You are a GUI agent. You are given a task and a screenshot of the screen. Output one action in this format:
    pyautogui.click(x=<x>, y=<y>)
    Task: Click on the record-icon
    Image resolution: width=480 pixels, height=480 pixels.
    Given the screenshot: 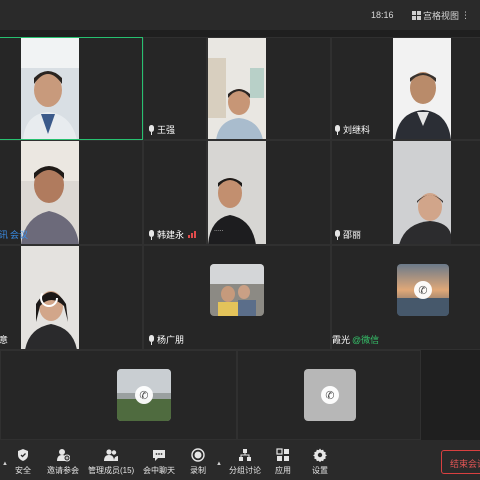 What is the action you would take?
    pyautogui.click(x=198, y=455)
    